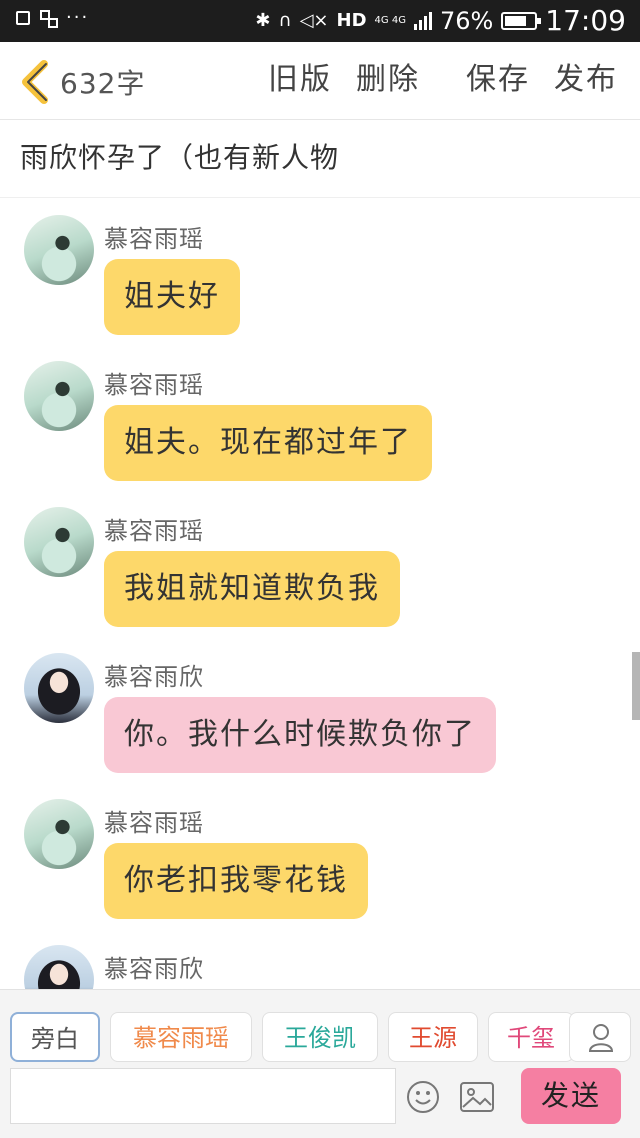 The width and height of the screenshot is (640, 1138). What do you see at coordinates (314, 20) in the screenshot?
I see `mute-icon: ◁×` at bounding box center [314, 20].